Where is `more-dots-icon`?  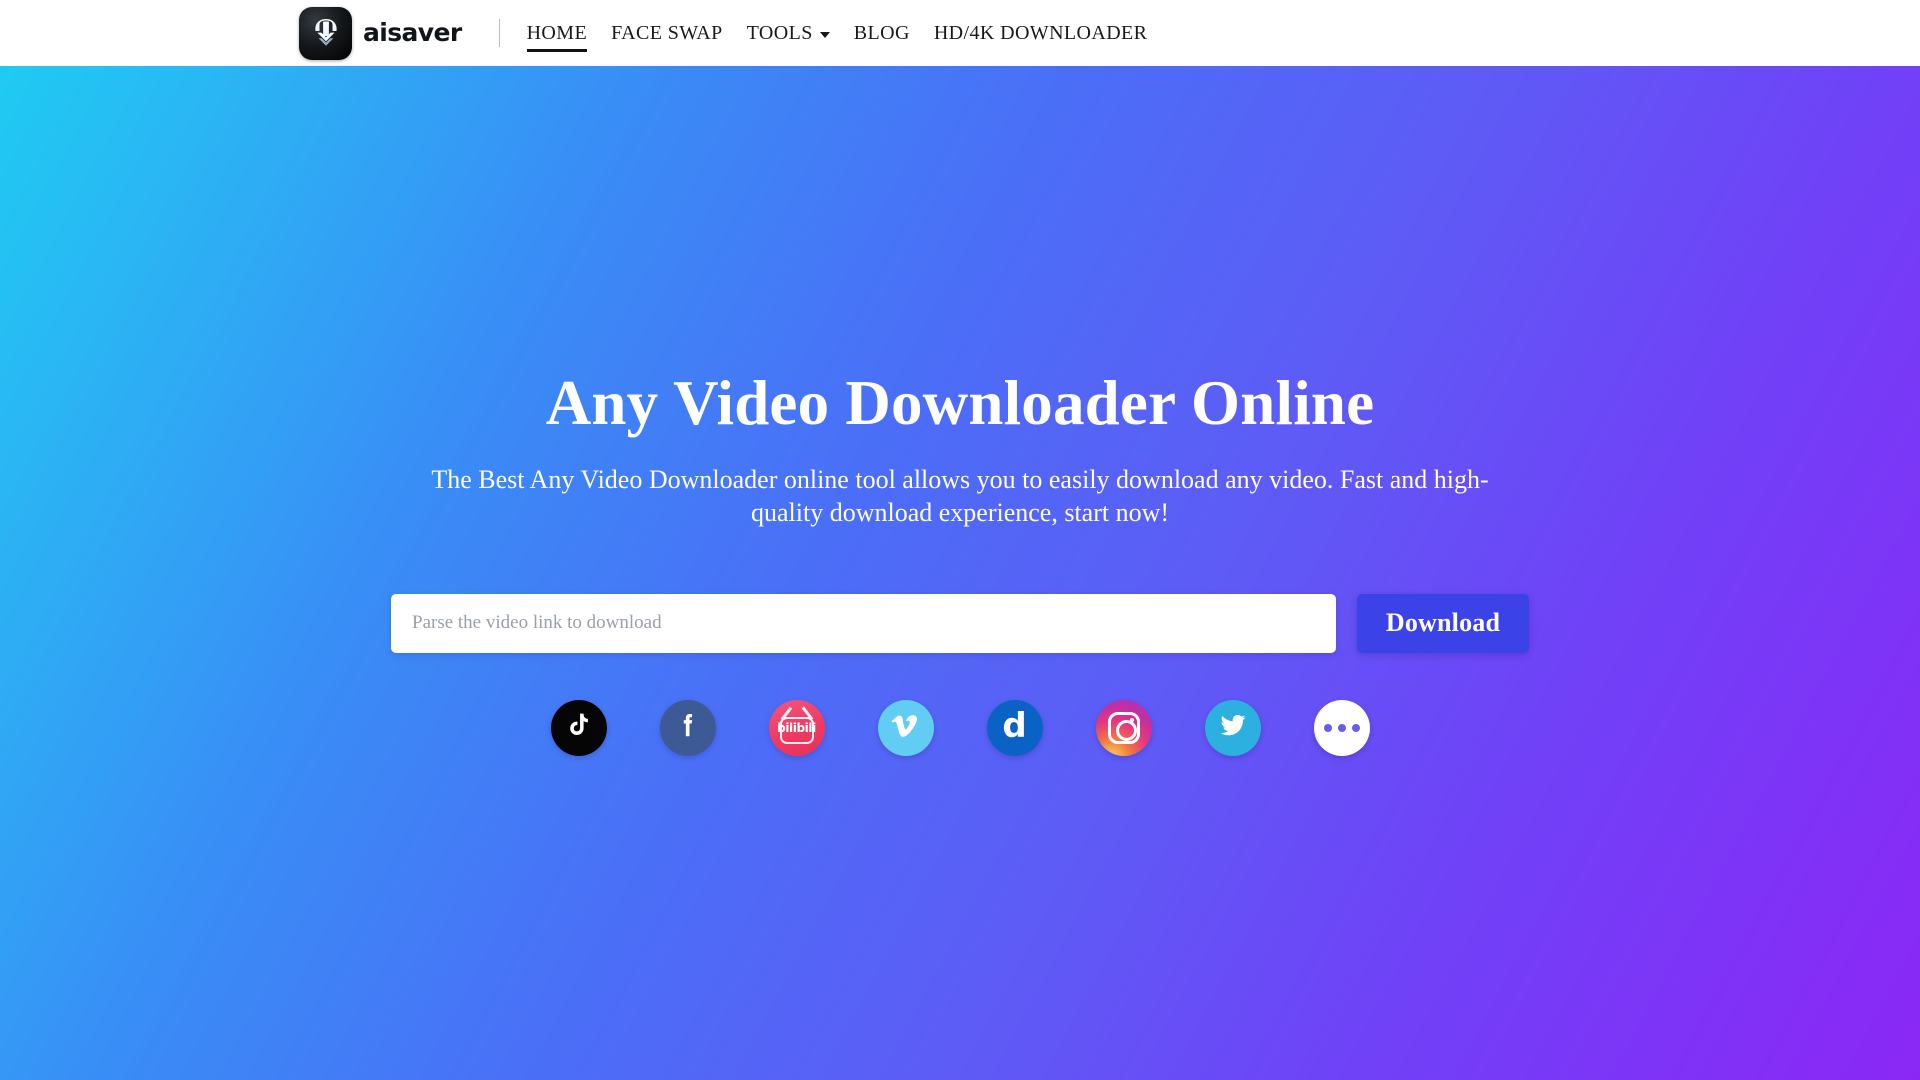
more-dots-icon is located at coordinates (1341, 727).